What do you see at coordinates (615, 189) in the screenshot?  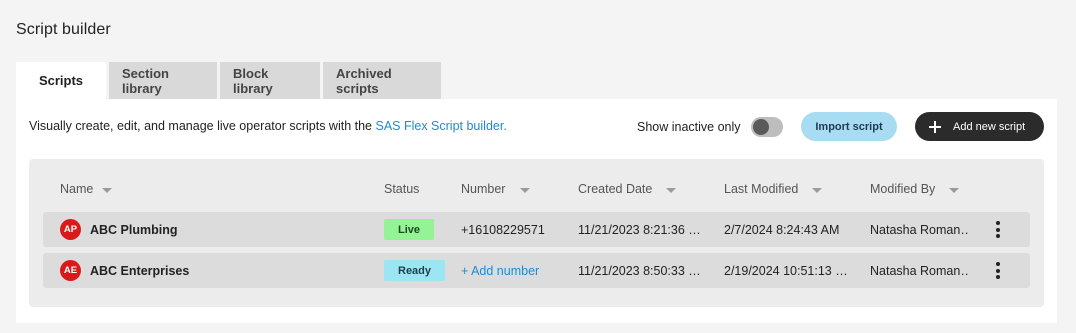 I see `column-header-label: Created Date` at bounding box center [615, 189].